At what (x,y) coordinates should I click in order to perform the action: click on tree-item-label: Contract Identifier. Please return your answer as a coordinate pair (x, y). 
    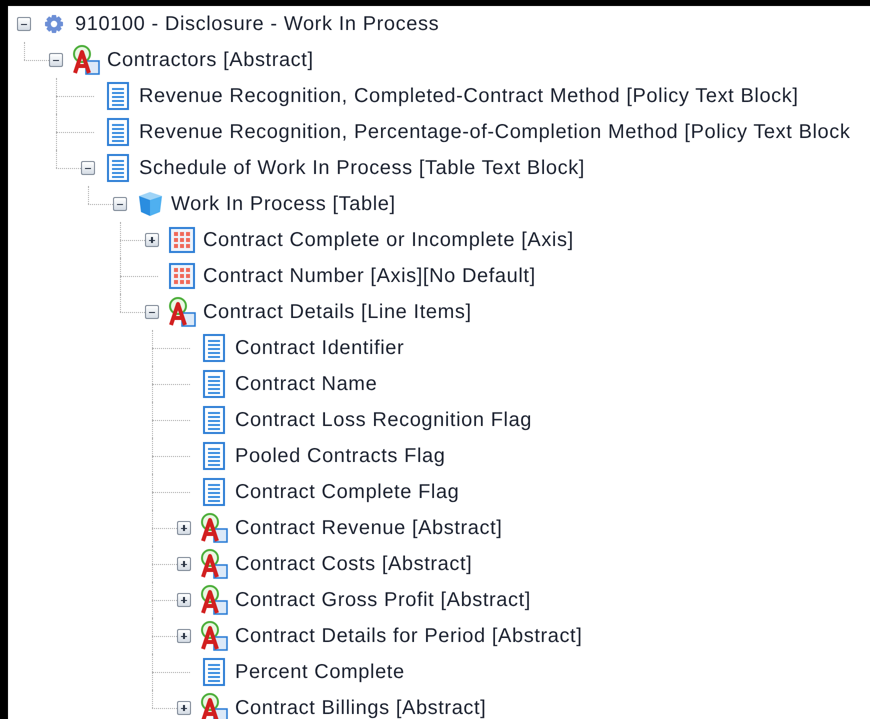
    Looking at the image, I should click on (319, 348).